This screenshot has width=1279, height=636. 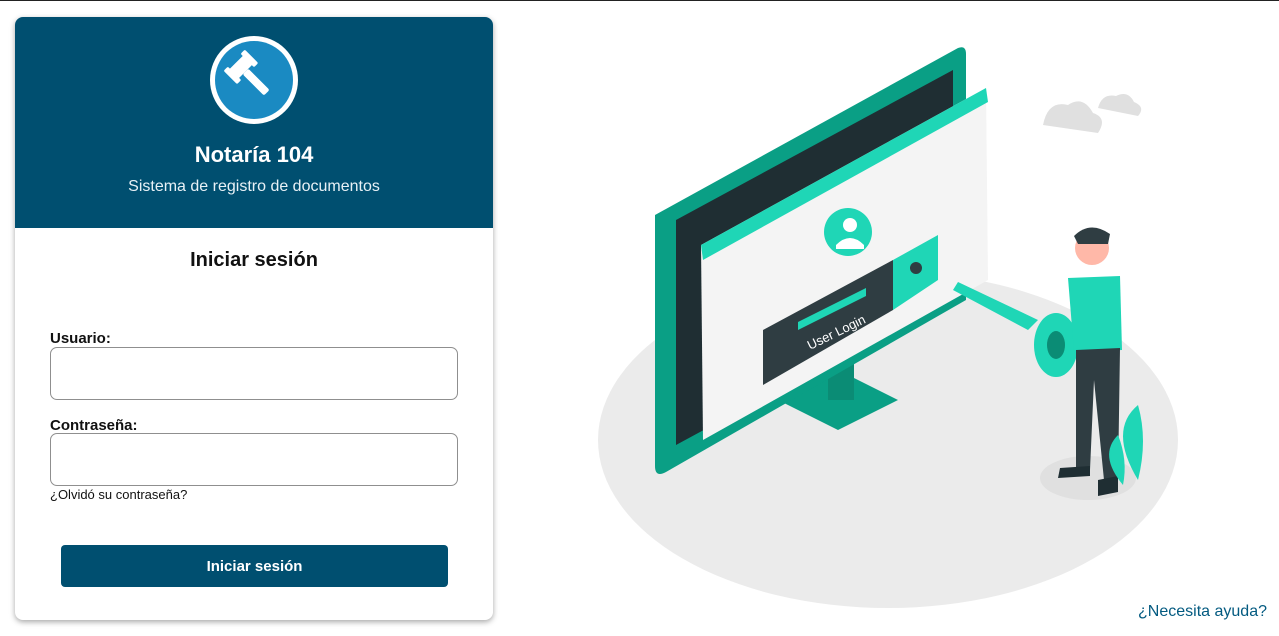 I want to click on login-button: Iniciar sesión, so click(x=254, y=566).